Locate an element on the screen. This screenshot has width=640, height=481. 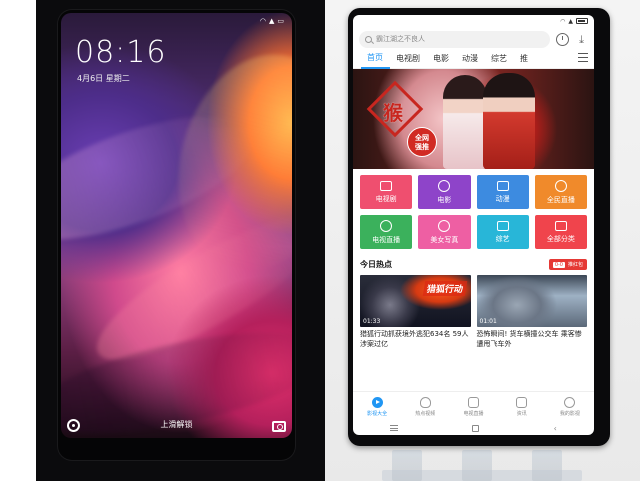
video-title: 猎狐行动抓获境外逃犯634名 59人涉案过亿 is located at coordinates (414, 339).